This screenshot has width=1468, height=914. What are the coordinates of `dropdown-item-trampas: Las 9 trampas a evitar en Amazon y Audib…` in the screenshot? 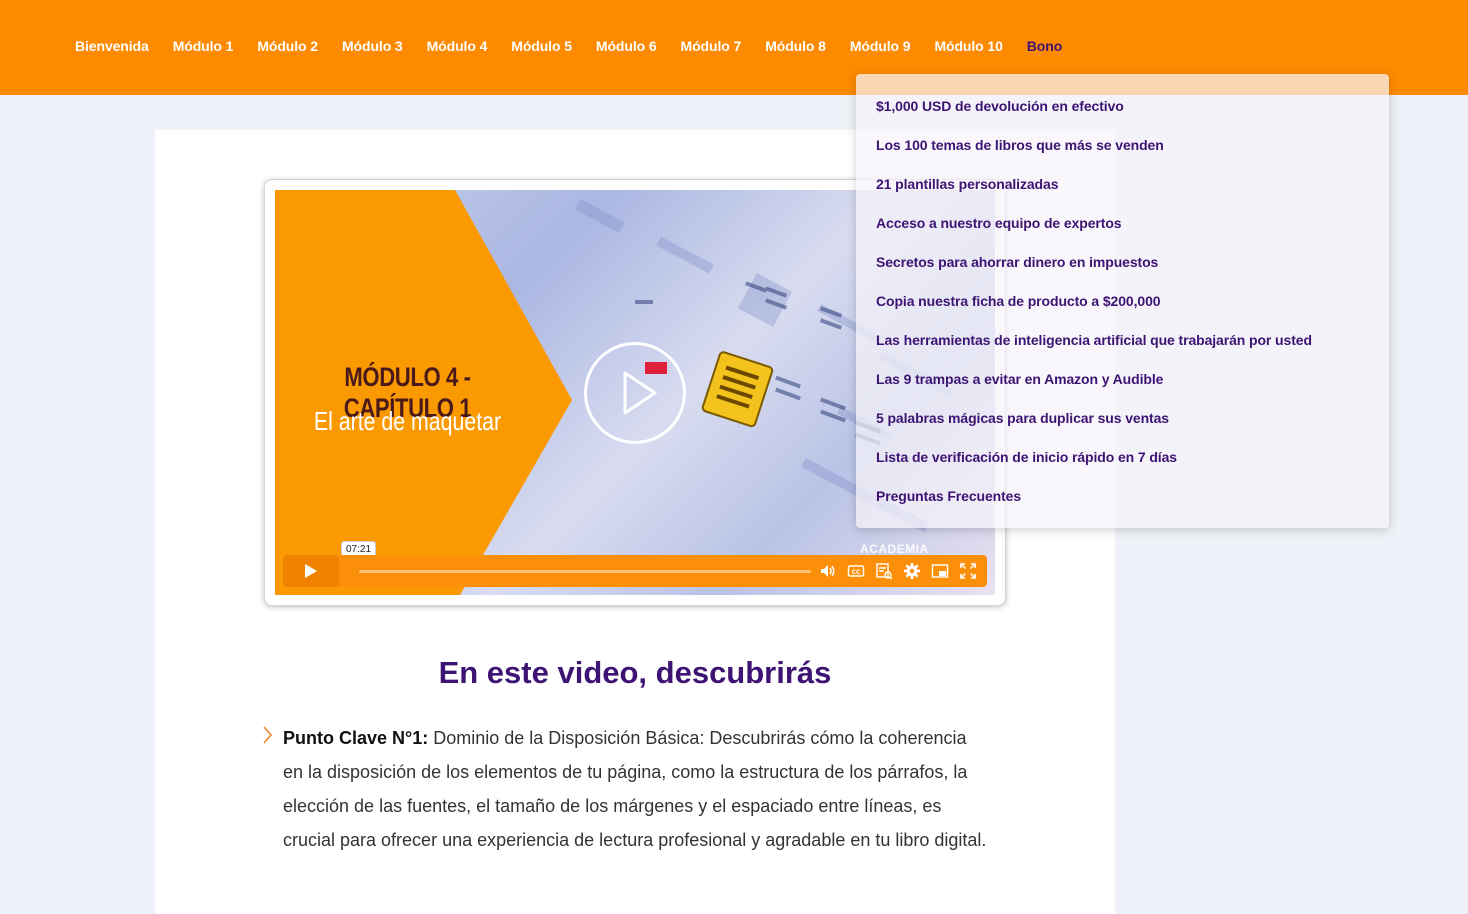 It's located at (1019, 379).